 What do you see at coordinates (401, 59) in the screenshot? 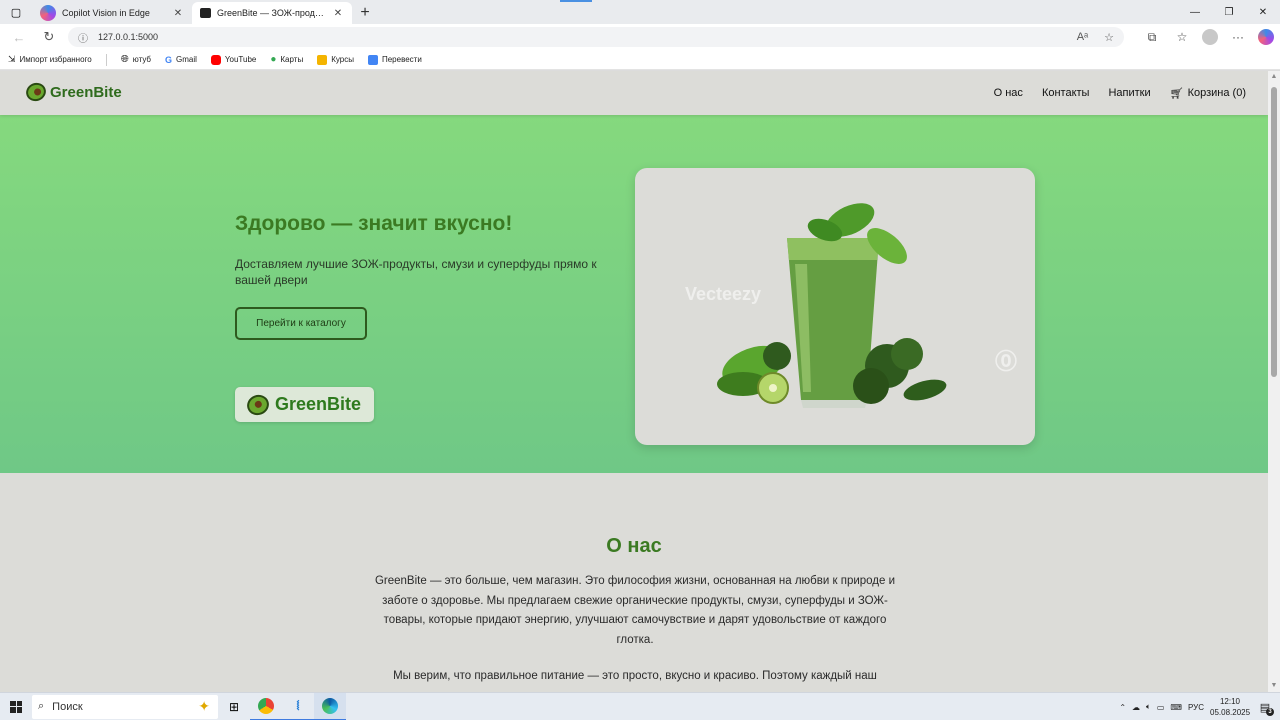
I see `bookmark-label: Перевести` at bounding box center [401, 59].